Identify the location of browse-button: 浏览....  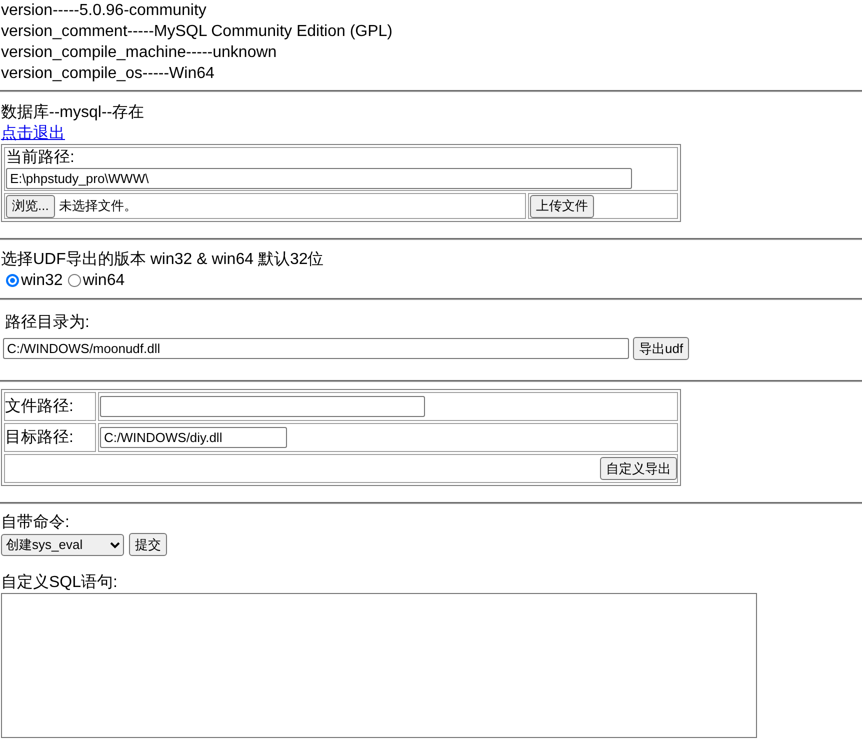
(30, 206).